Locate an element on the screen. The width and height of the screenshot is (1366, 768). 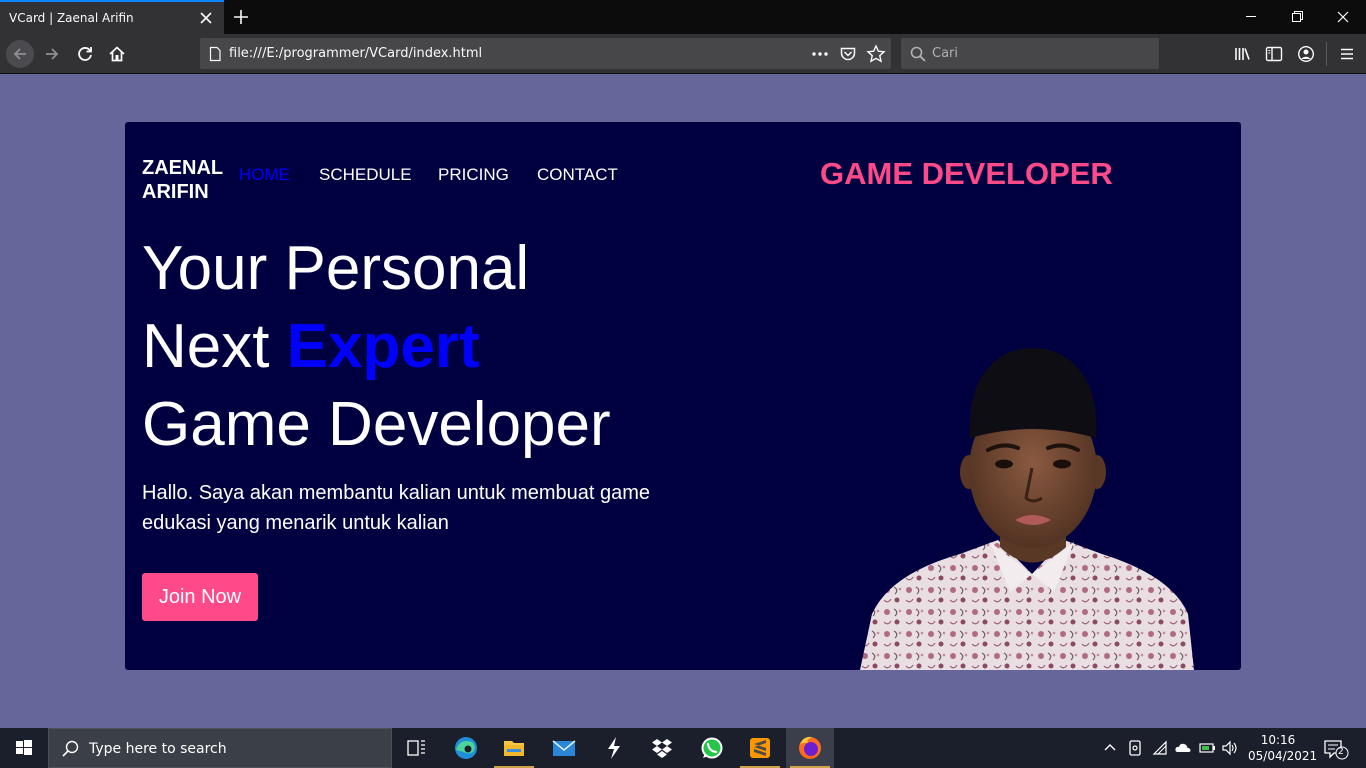
taskbar-search-placeholder: Type here to search is located at coordinates (158, 749).